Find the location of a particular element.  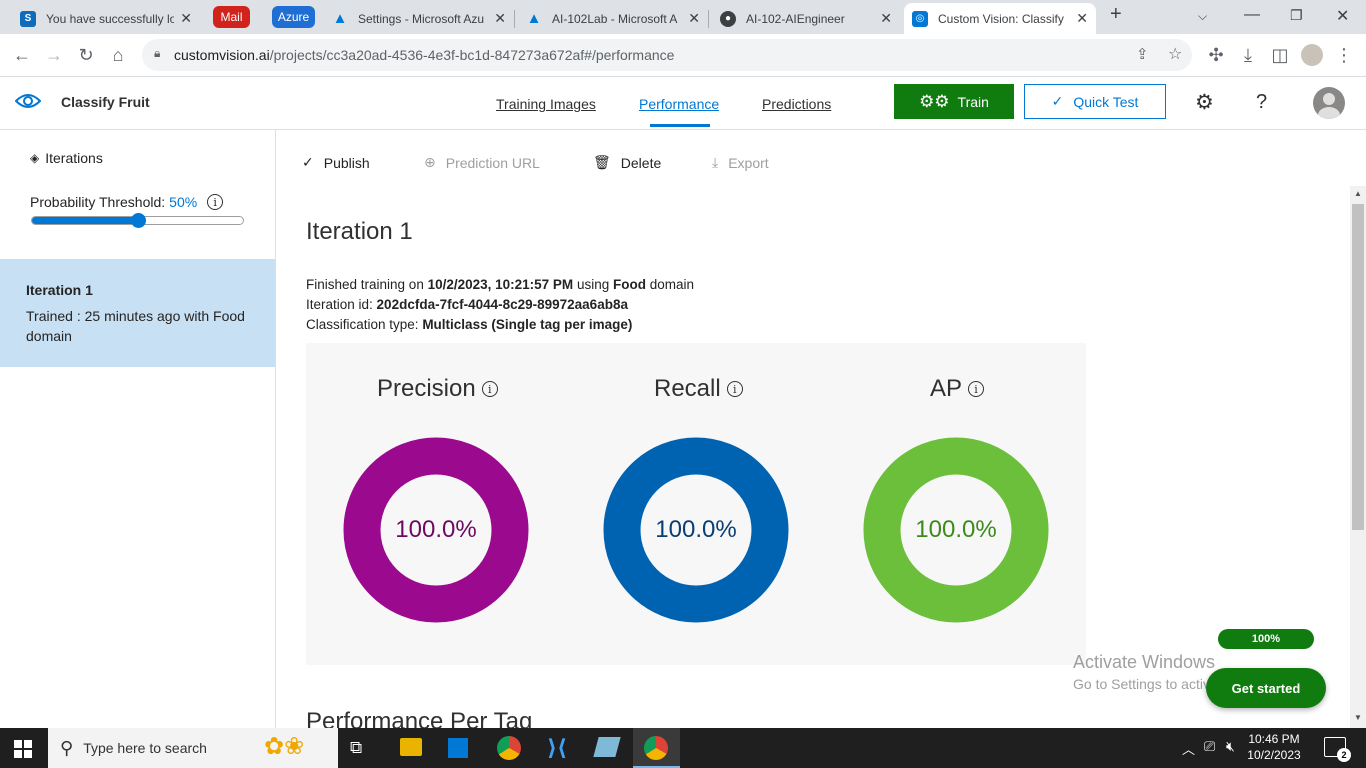

custom-vision-eye-icon is located at coordinates (28, 101).